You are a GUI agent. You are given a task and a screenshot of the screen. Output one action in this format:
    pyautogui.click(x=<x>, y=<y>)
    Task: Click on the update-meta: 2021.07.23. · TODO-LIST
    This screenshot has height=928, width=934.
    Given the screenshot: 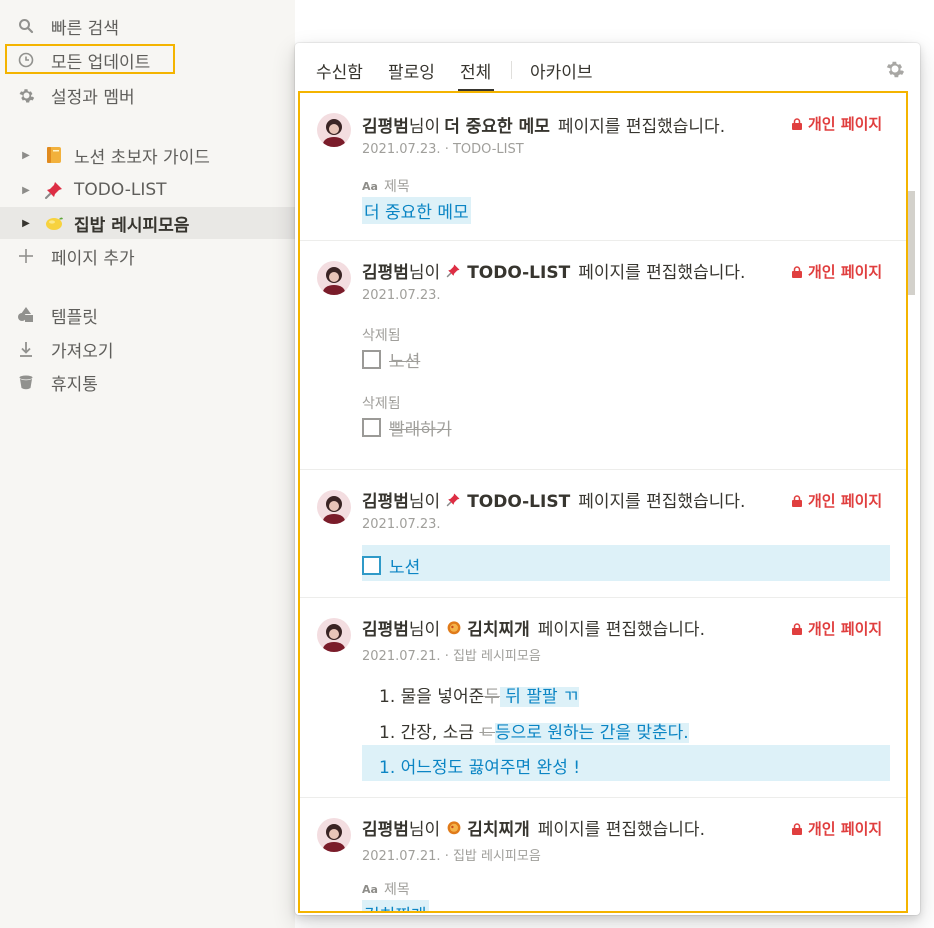 What is the action you would take?
    pyautogui.click(x=443, y=149)
    